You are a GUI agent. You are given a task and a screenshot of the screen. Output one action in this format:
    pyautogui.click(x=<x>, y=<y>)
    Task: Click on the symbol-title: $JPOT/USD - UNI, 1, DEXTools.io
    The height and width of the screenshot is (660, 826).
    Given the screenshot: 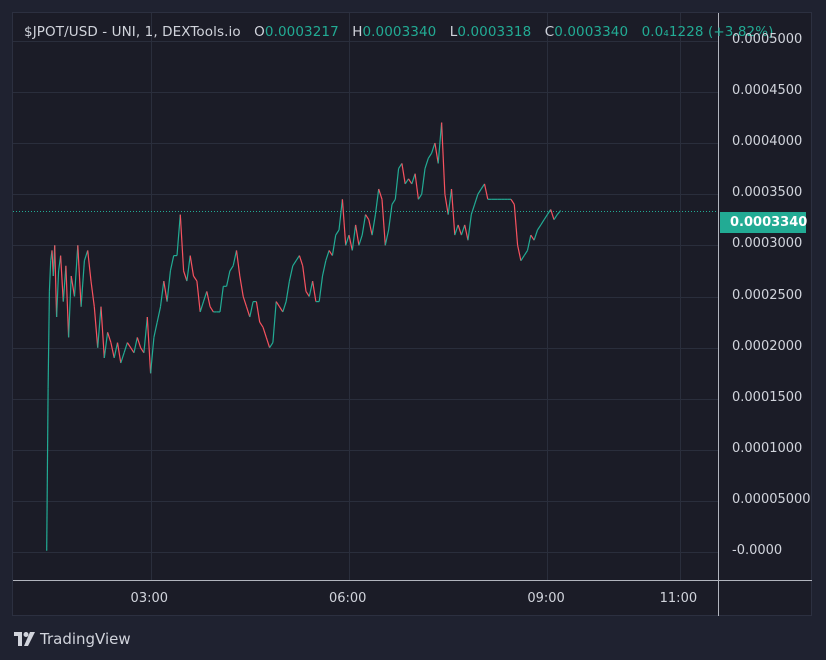 What is the action you would take?
    pyautogui.click(x=132, y=32)
    